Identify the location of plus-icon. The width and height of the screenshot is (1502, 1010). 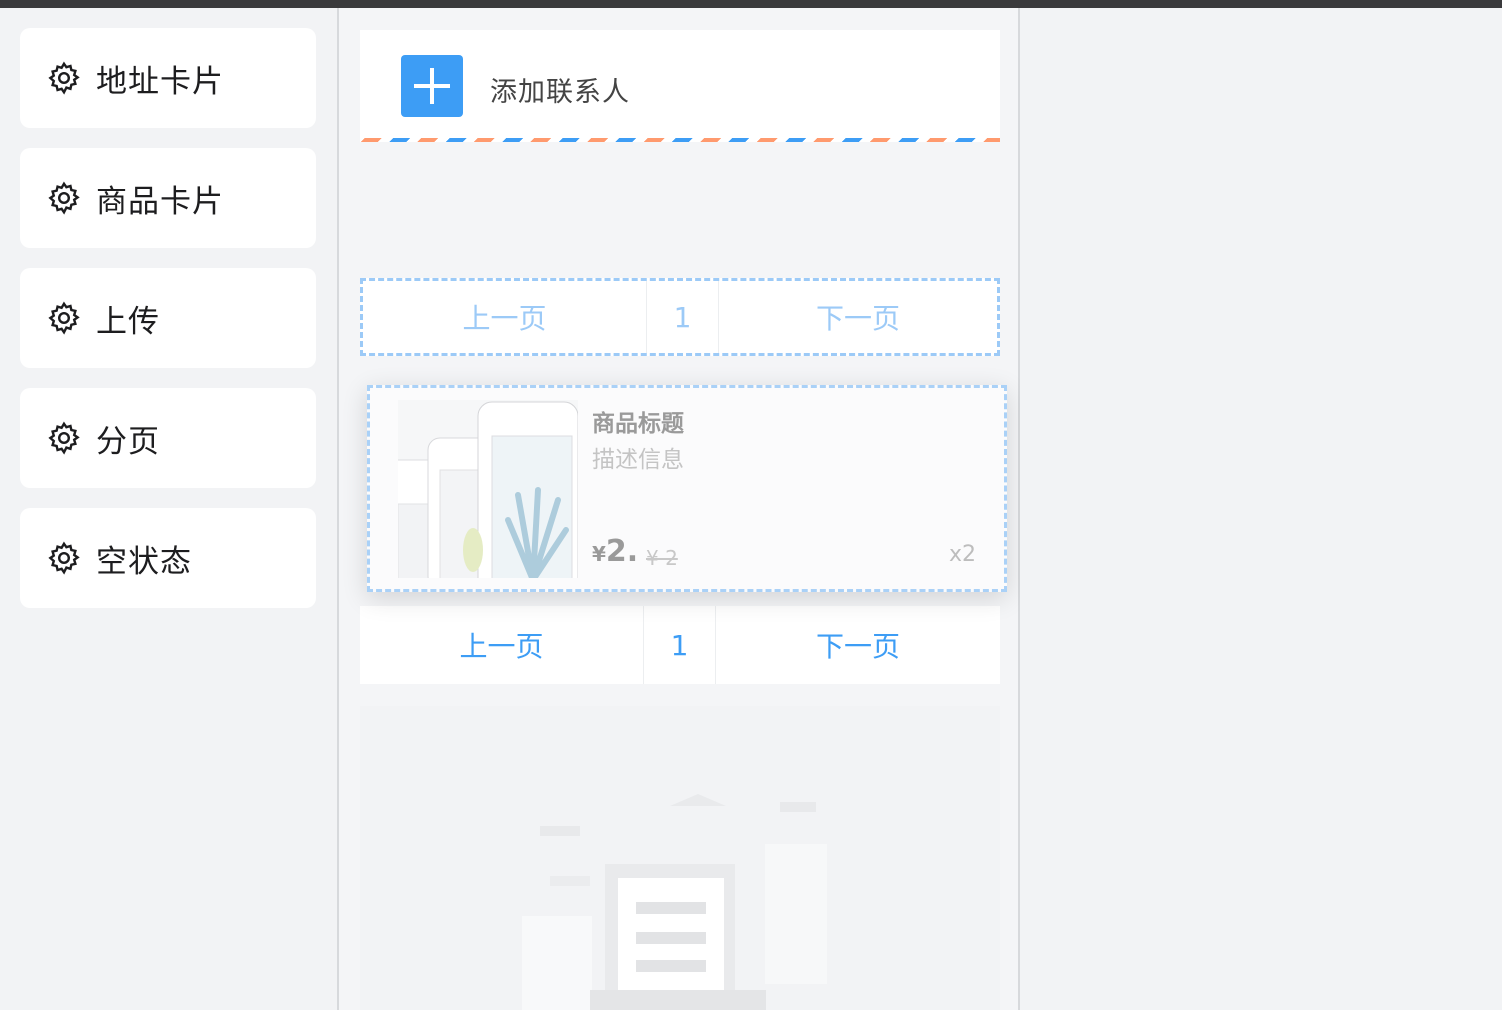
(432, 86).